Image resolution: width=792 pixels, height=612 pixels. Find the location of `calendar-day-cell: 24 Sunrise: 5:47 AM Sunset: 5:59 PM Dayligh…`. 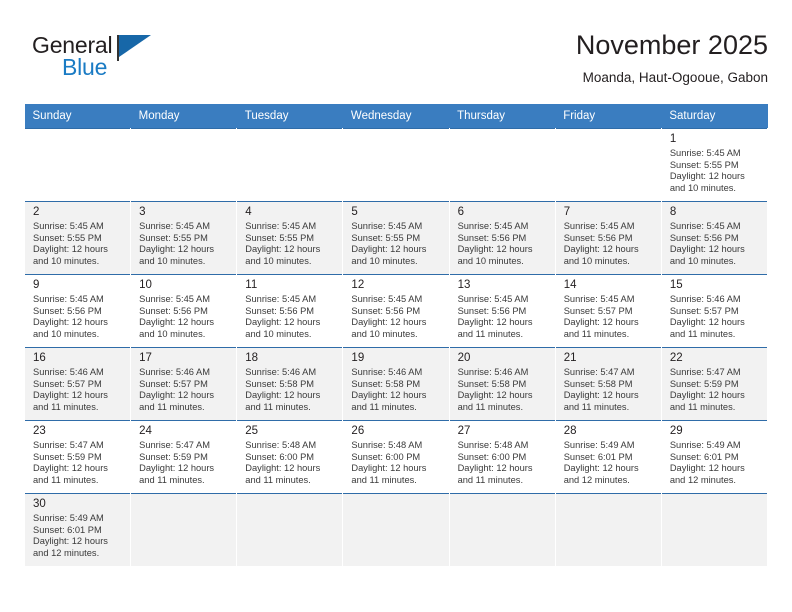

calendar-day-cell: 24 Sunrise: 5:47 AM Sunset: 5:59 PM Dayligh… is located at coordinates (184, 457).